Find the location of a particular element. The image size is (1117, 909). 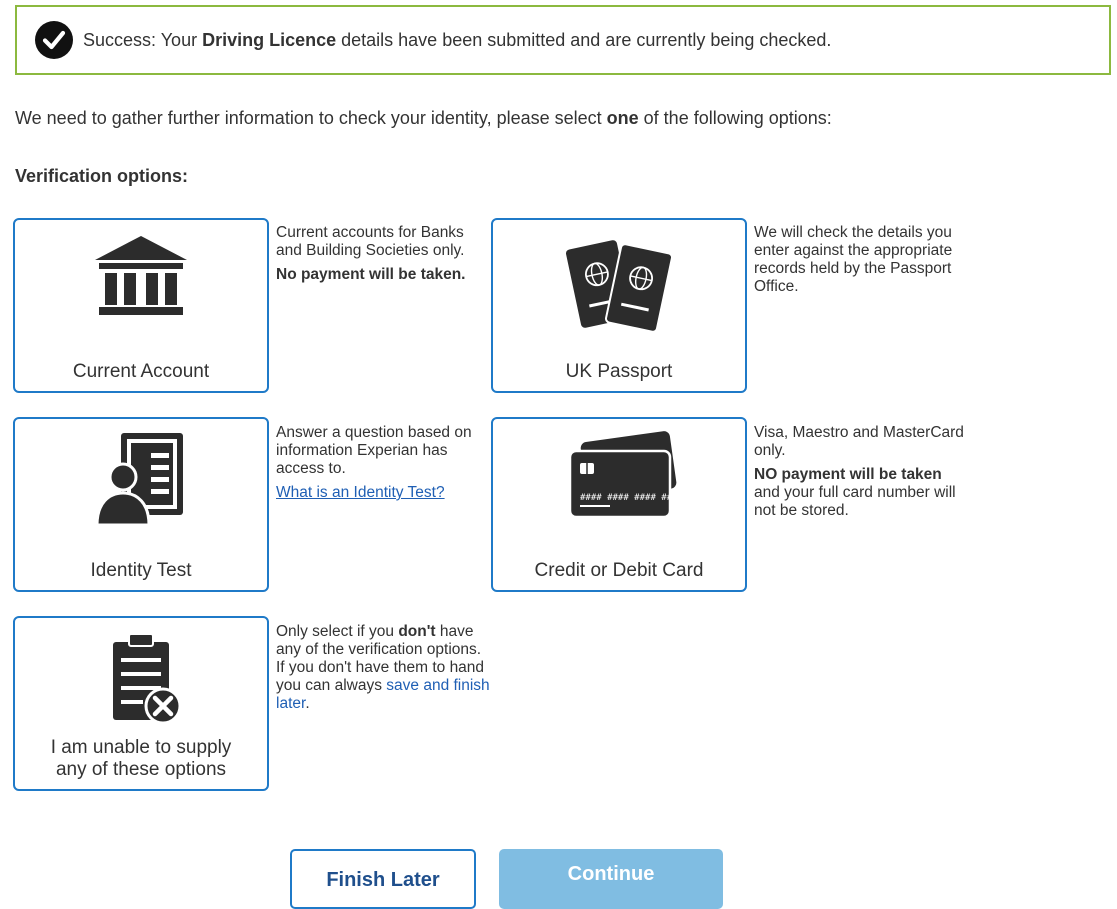

option-label: Credit or Debit Card is located at coordinates (619, 570).